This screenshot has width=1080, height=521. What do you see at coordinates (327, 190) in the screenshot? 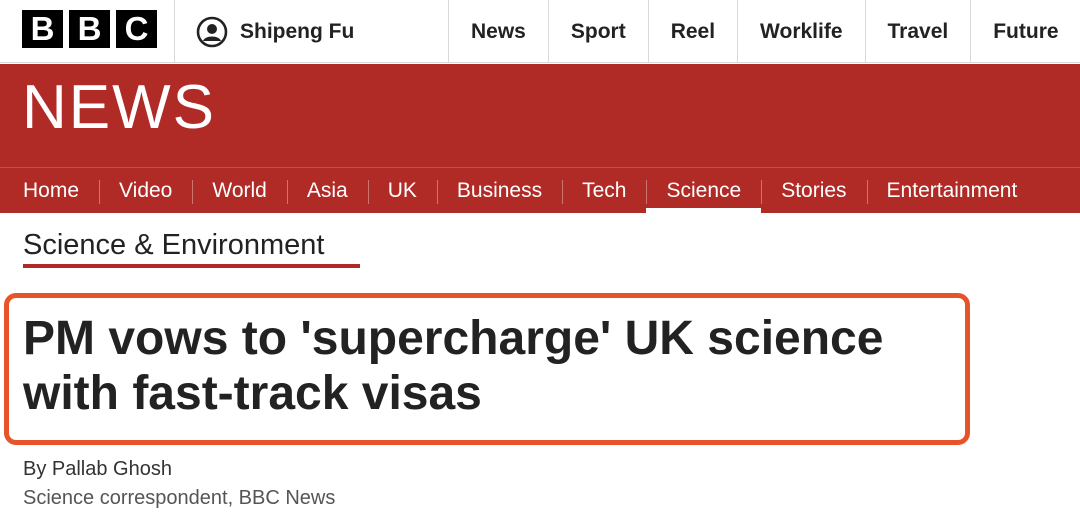
I see `news-nav-asia: Asia` at bounding box center [327, 190].